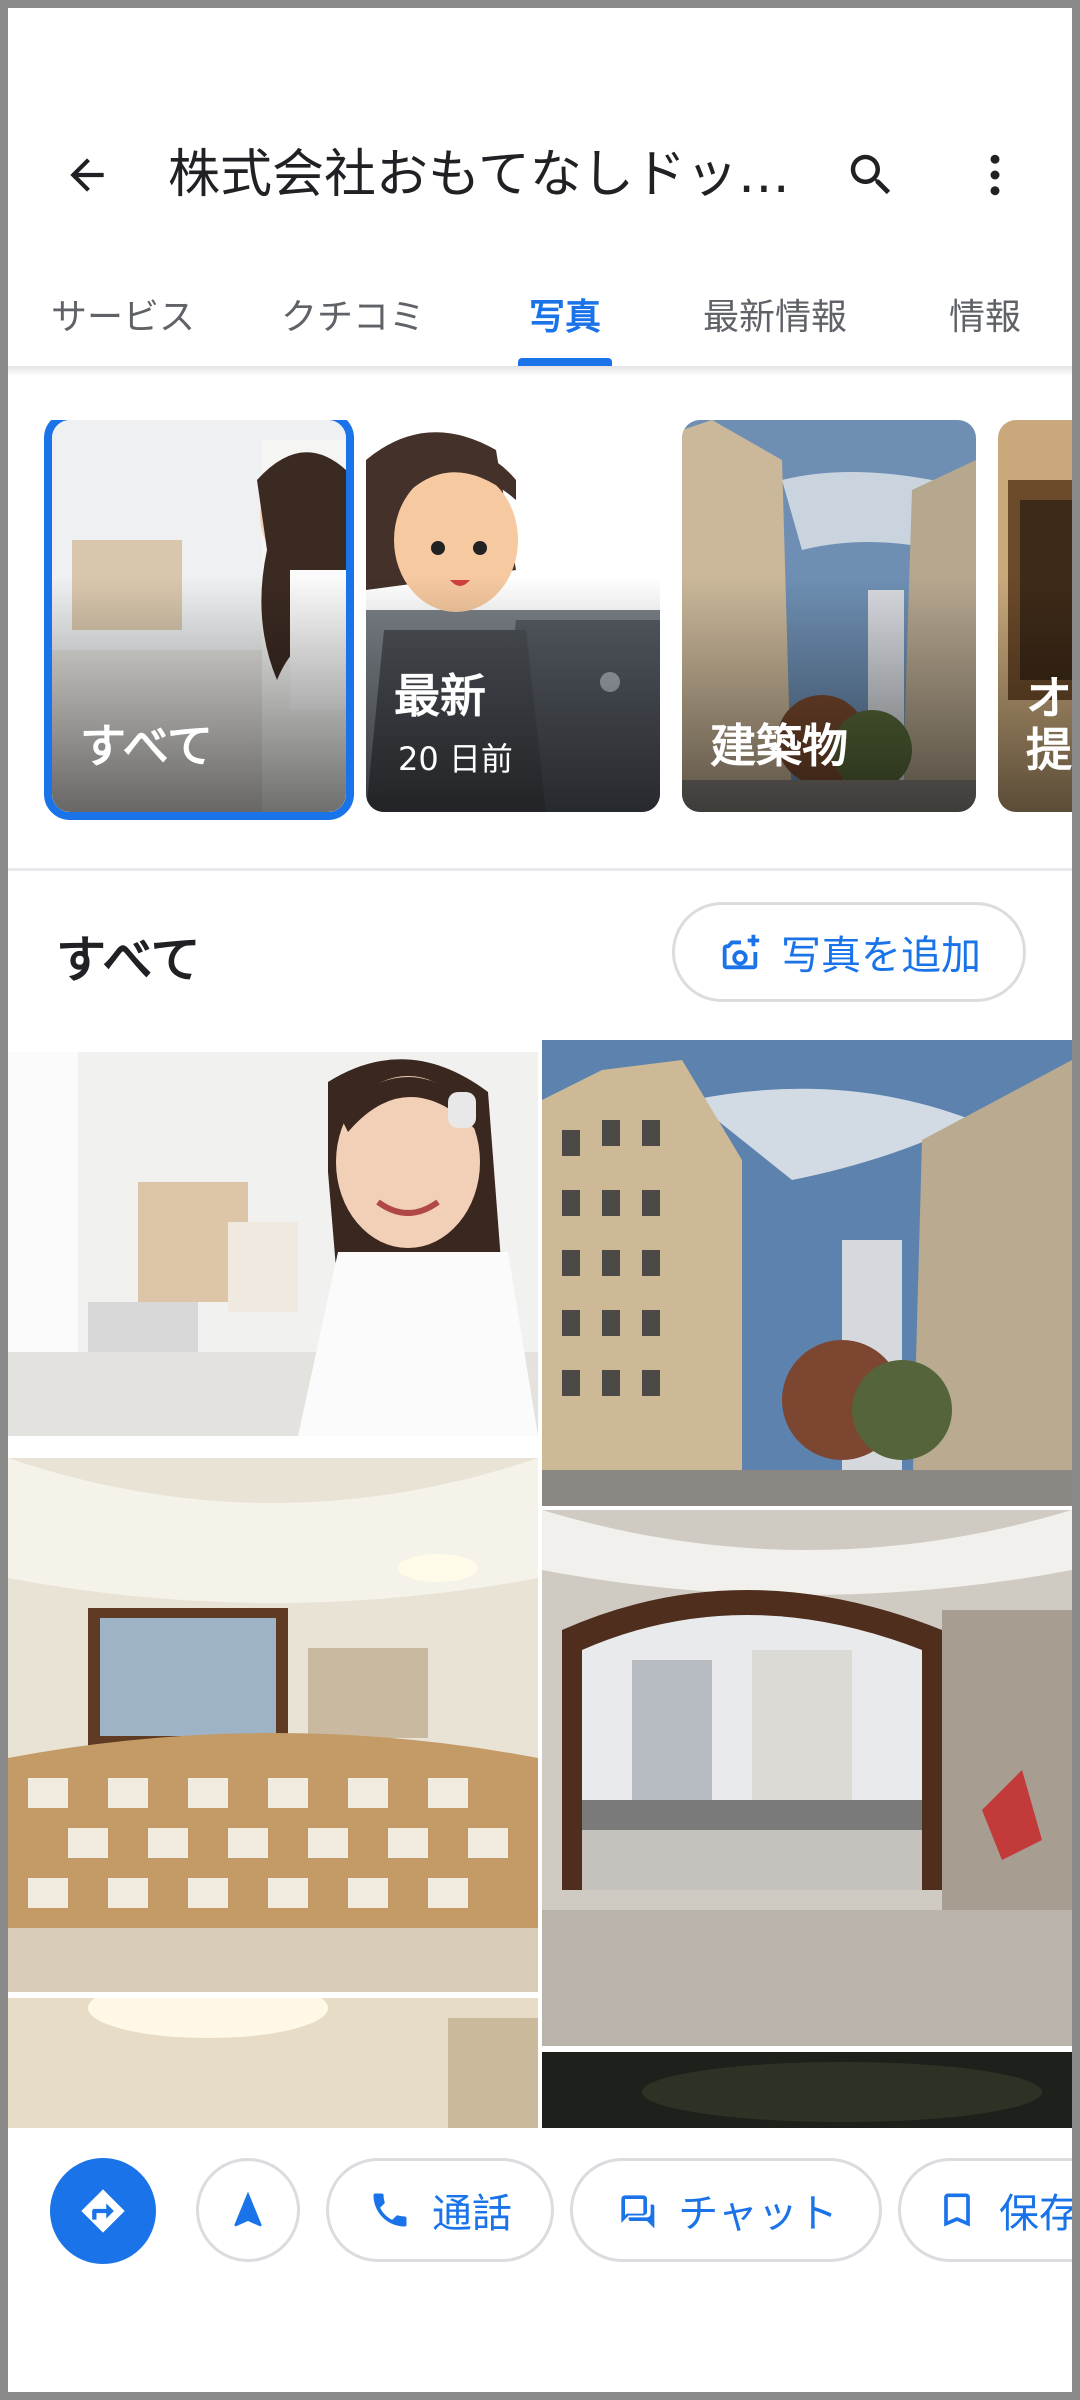  Describe the element at coordinates (985, 314) in the screenshot. I see `tab-about: 情報` at that location.